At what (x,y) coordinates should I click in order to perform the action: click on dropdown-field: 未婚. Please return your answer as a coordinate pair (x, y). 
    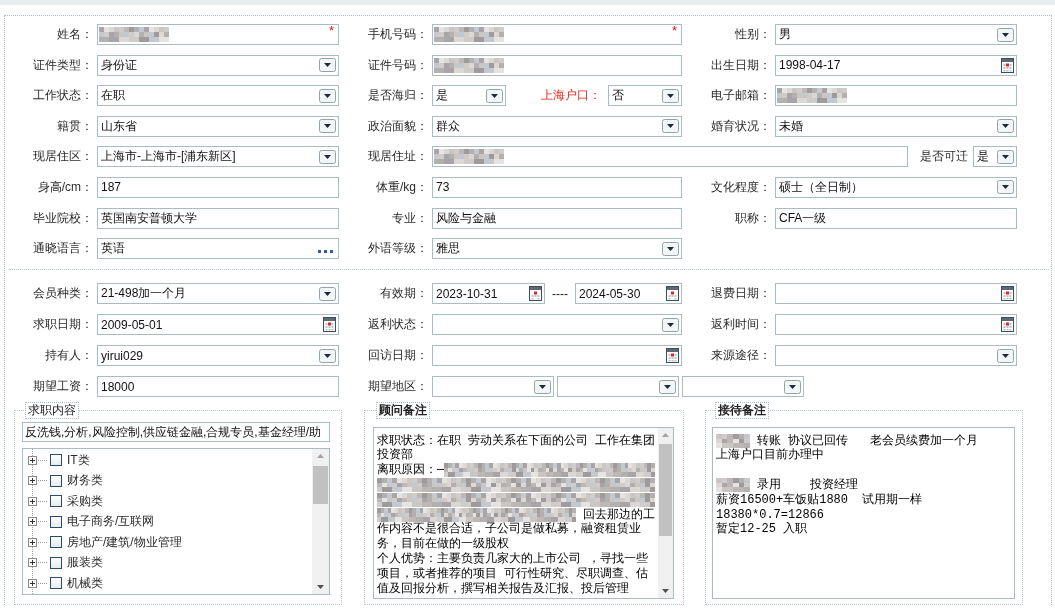
    Looking at the image, I should click on (896, 126).